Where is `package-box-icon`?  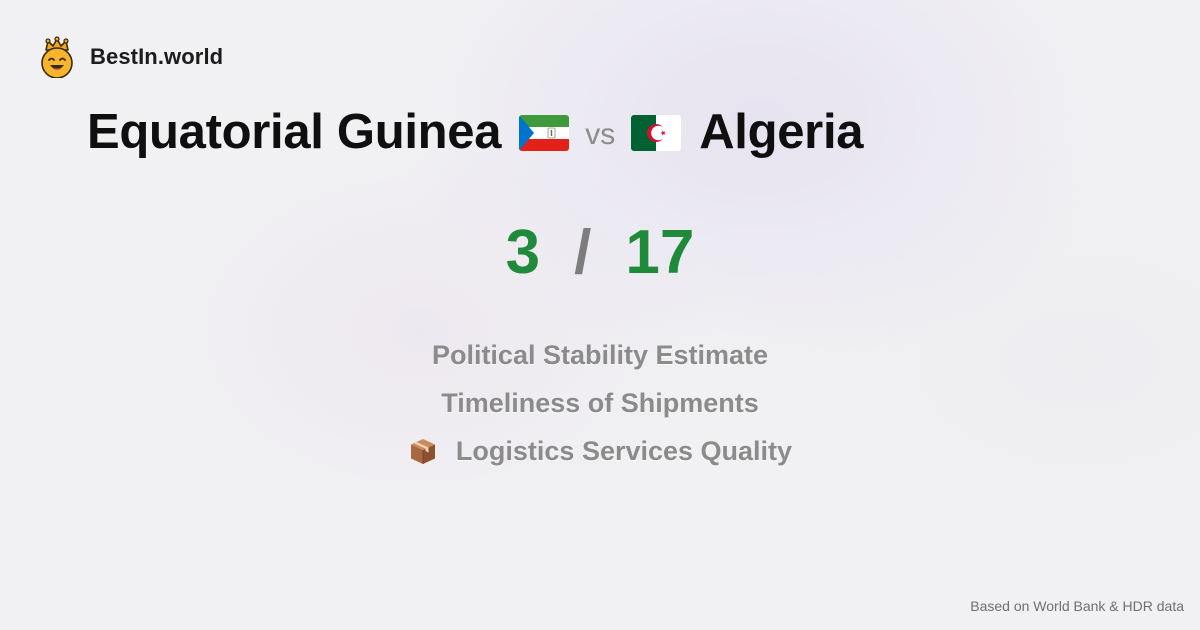 package-box-icon is located at coordinates (422, 451).